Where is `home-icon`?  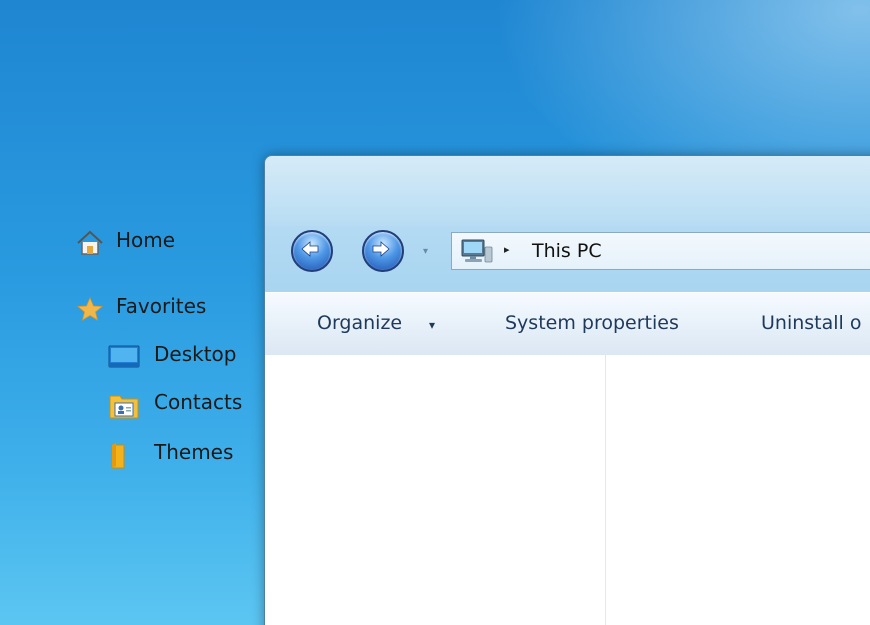 home-icon is located at coordinates (90, 242).